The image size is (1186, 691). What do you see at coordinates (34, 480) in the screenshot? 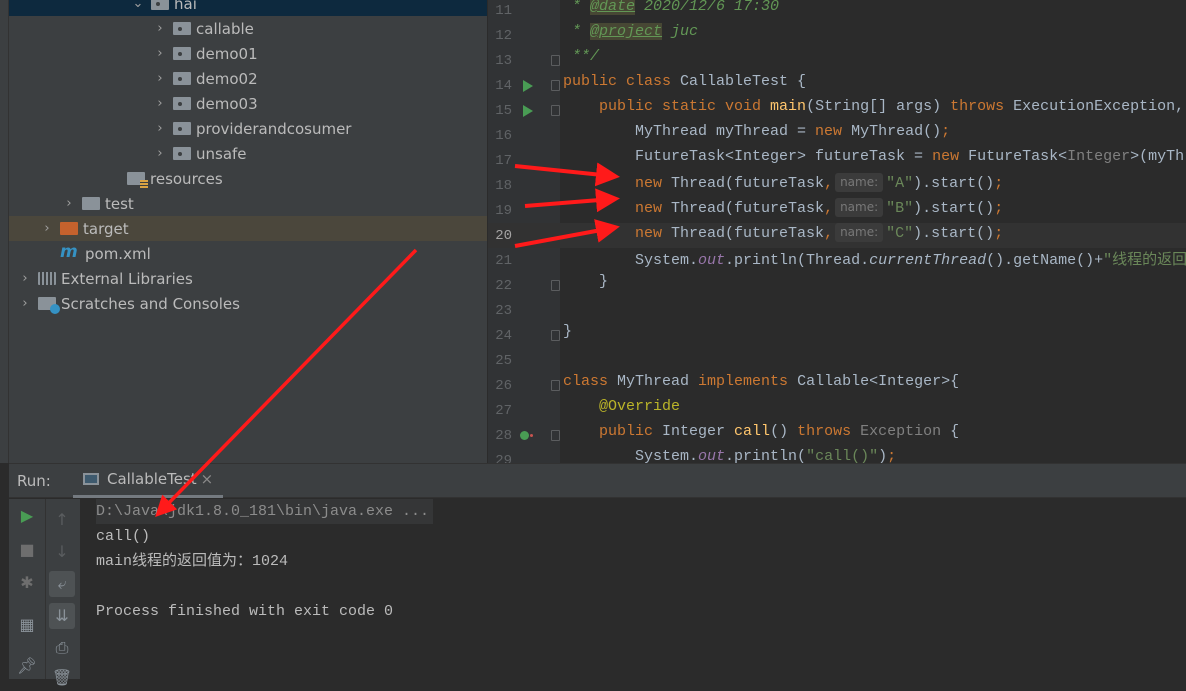
I see `run-label: Run:` at bounding box center [34, 480].